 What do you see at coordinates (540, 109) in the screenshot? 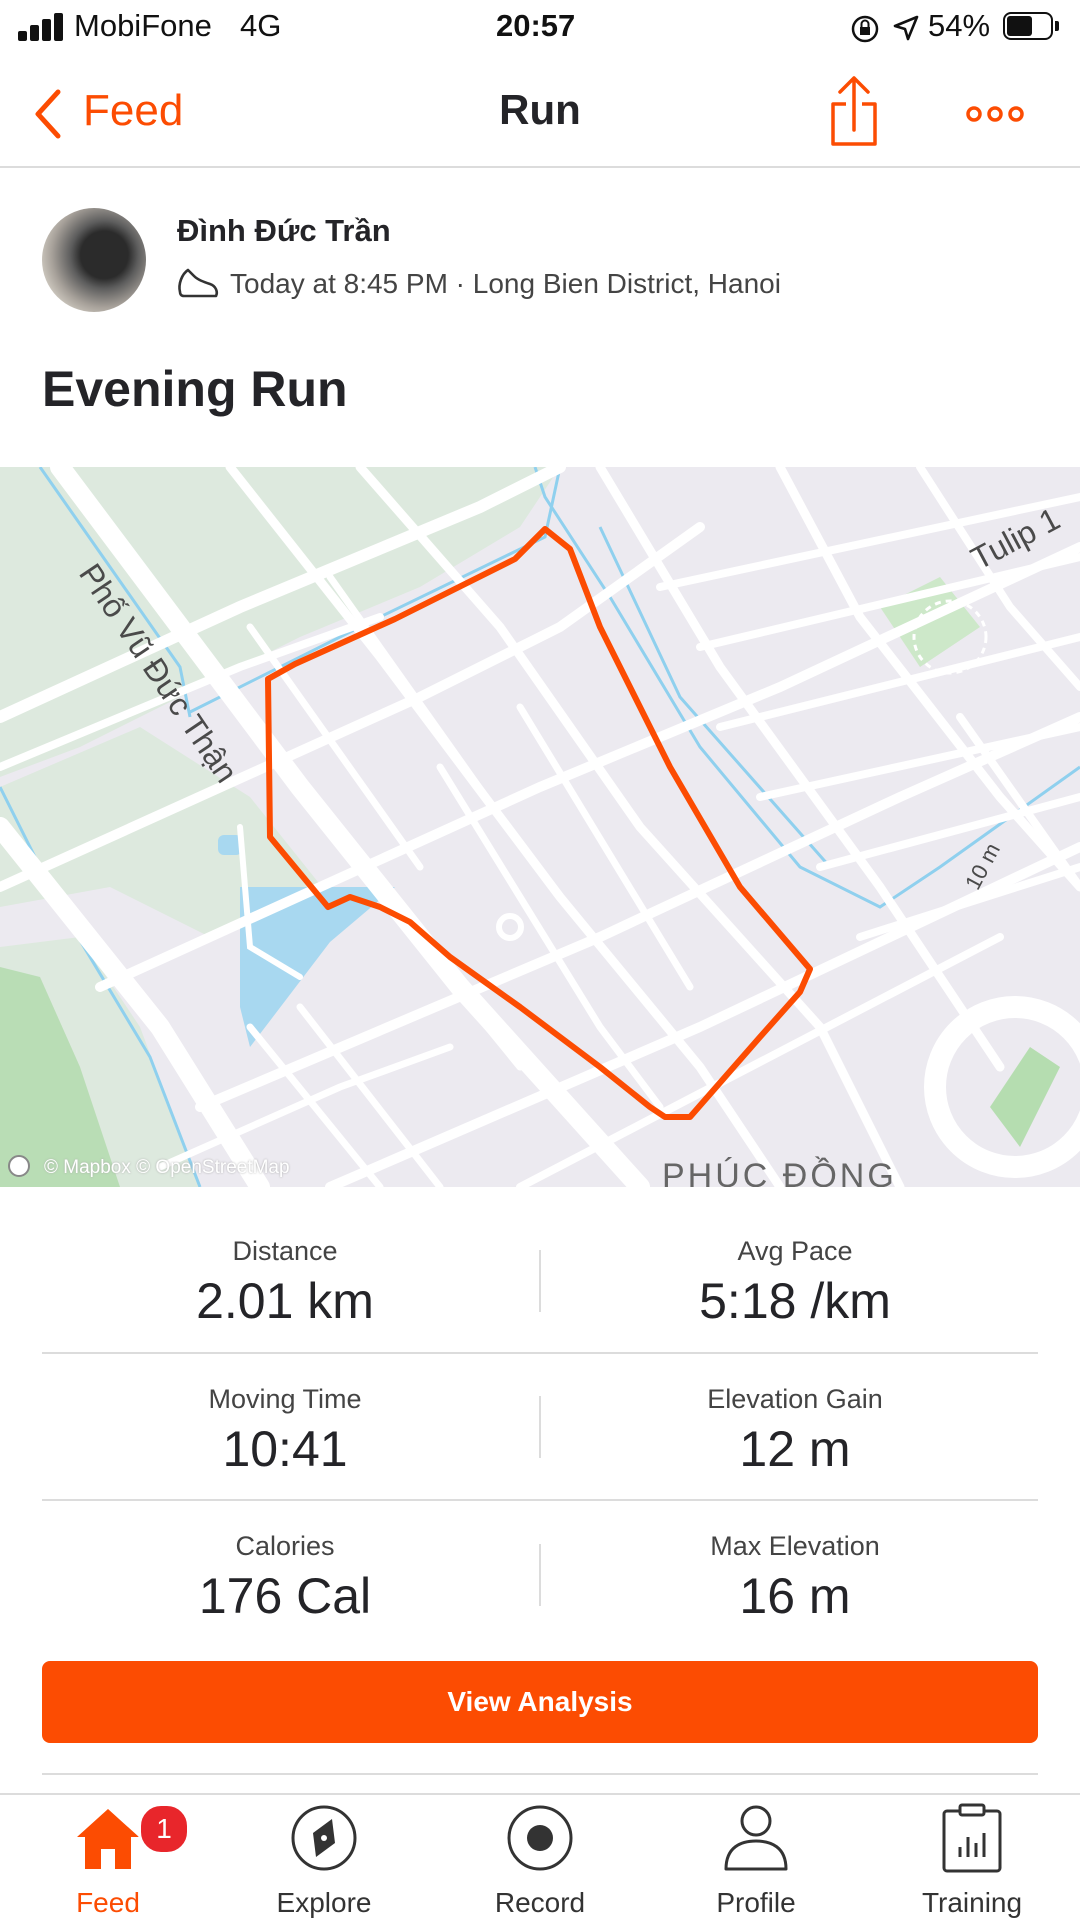
I see `page-title: Run` at bounding box center [540, 109].